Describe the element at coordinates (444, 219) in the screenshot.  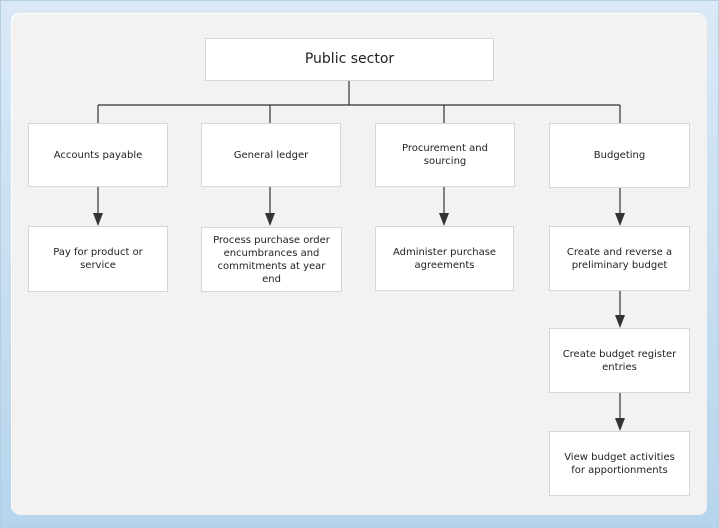
I see `arrowhead-ps` at that location.